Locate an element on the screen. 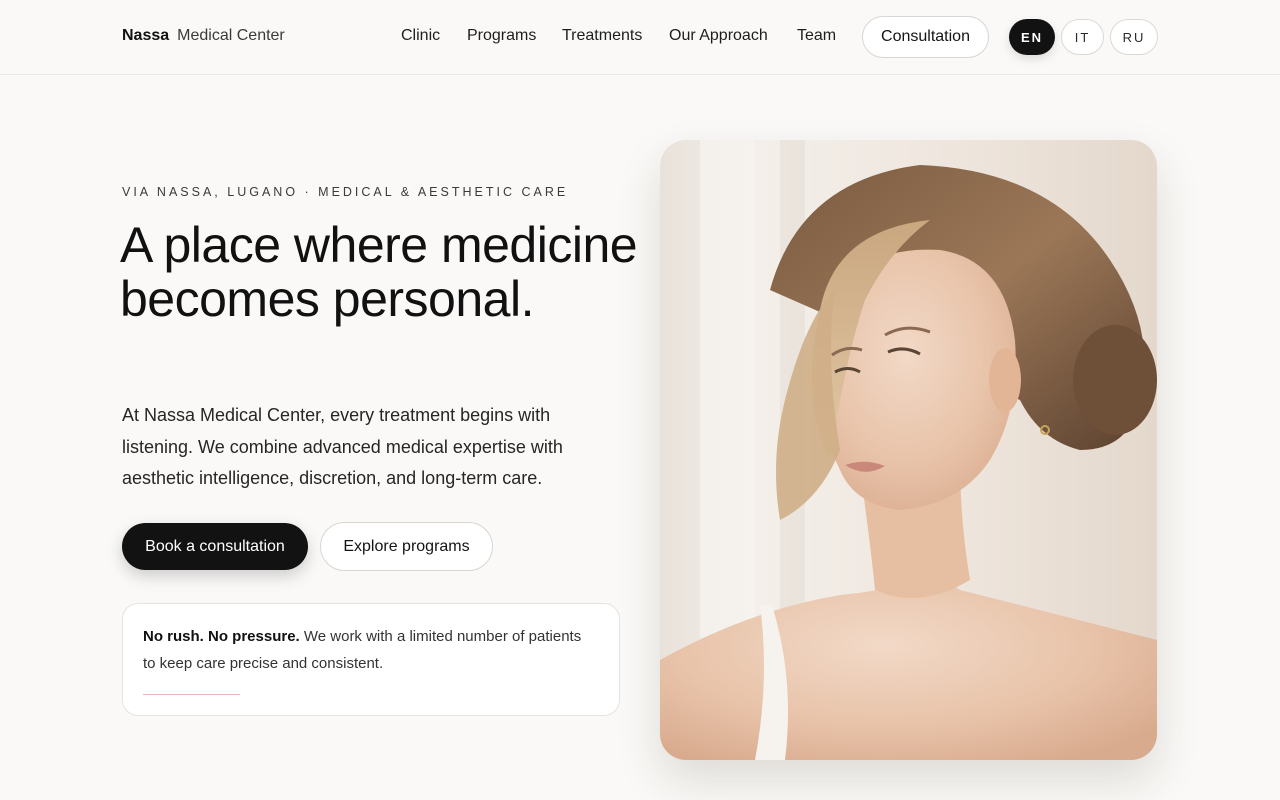 This screenshot has height=800, width=1280. brand-logo: Nassa Medical Center is located at coordinates (203, 36).